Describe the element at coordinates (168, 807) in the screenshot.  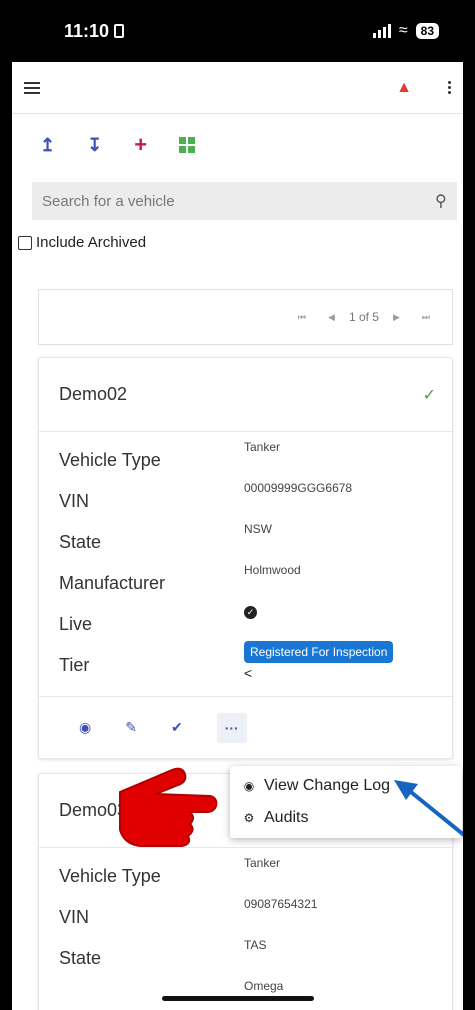
I see `pointing-hand-icon` at that location.